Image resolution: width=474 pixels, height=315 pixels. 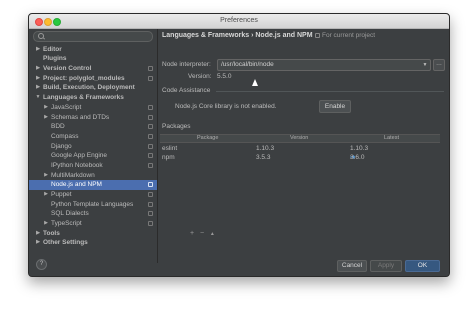 I want to click on package-name: eslint, so click(x=170, y=148).